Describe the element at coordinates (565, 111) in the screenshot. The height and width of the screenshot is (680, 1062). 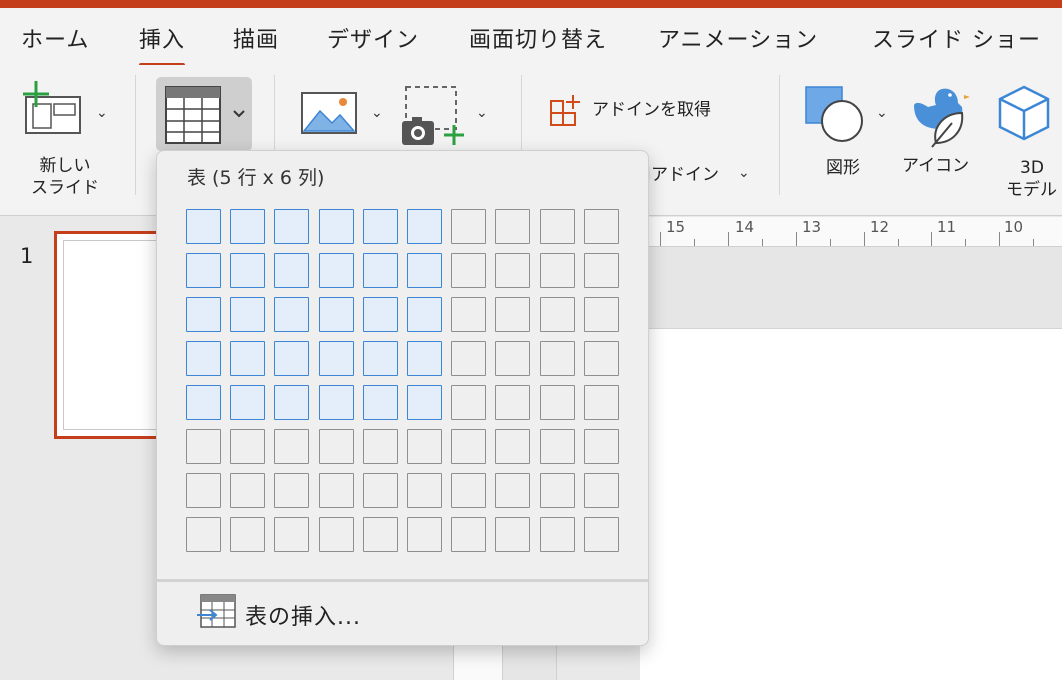
I see `addins-icon` at that location.